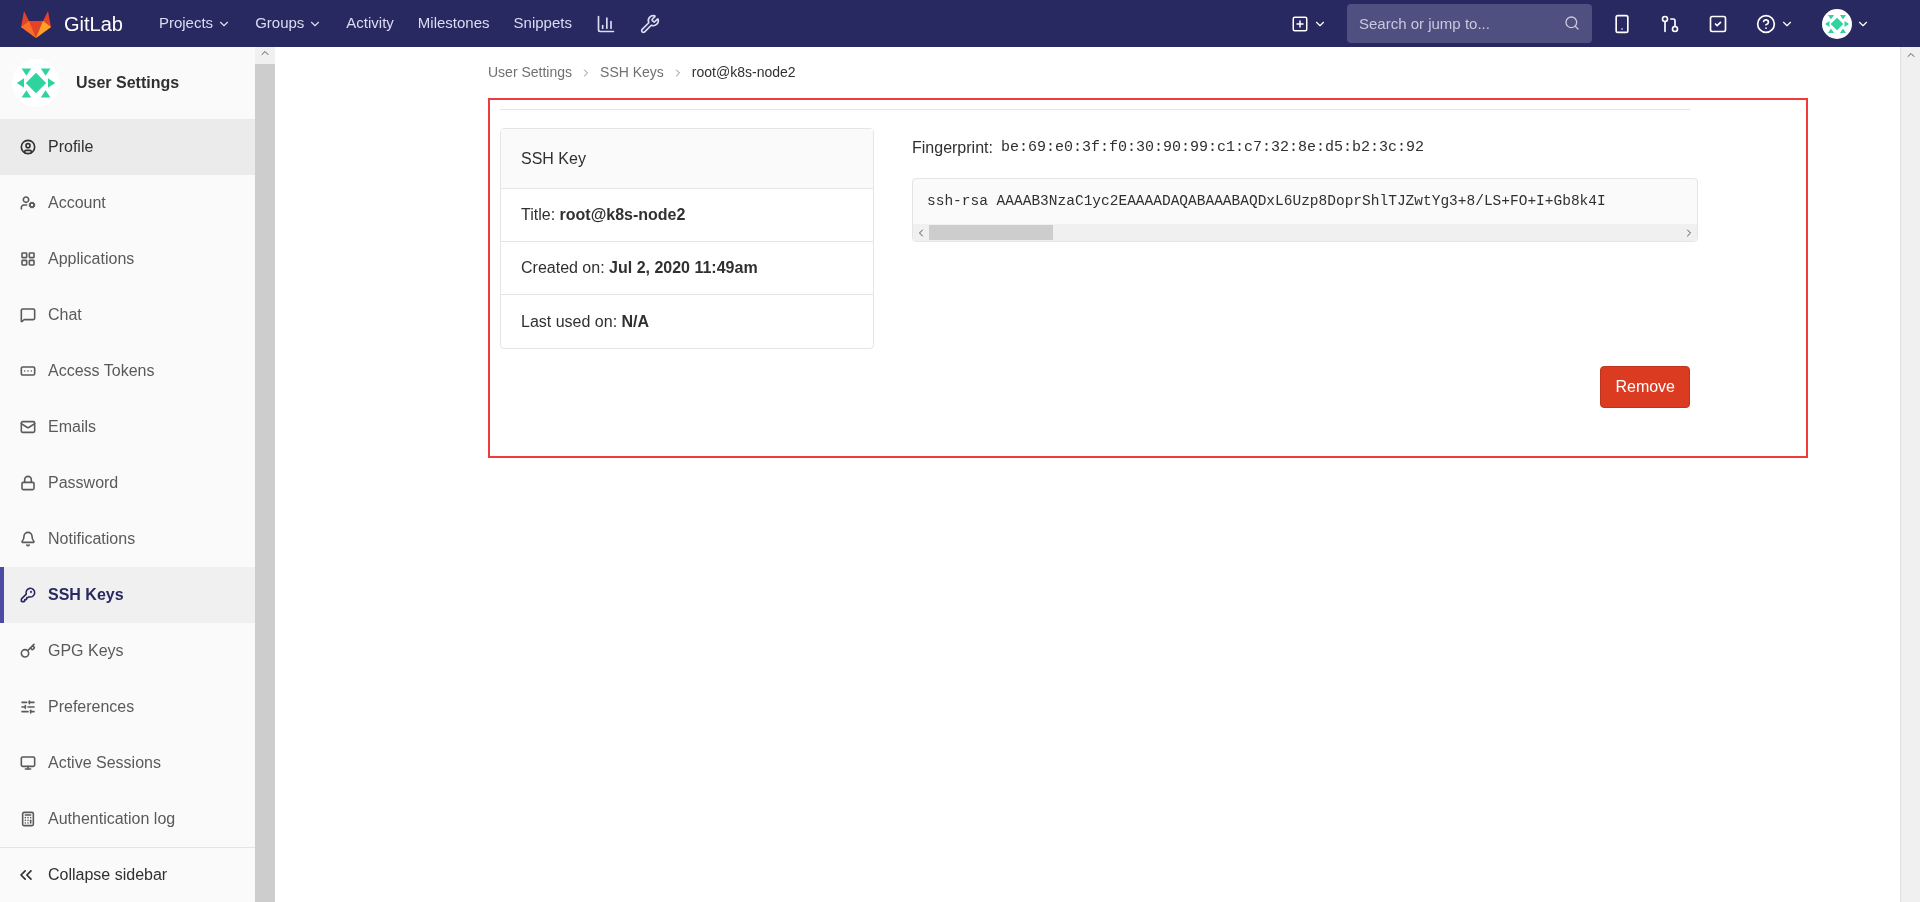 This screenshot has width=1920, height=902. I want to click on sidebar-item: Authentication log, so click(127, 819).